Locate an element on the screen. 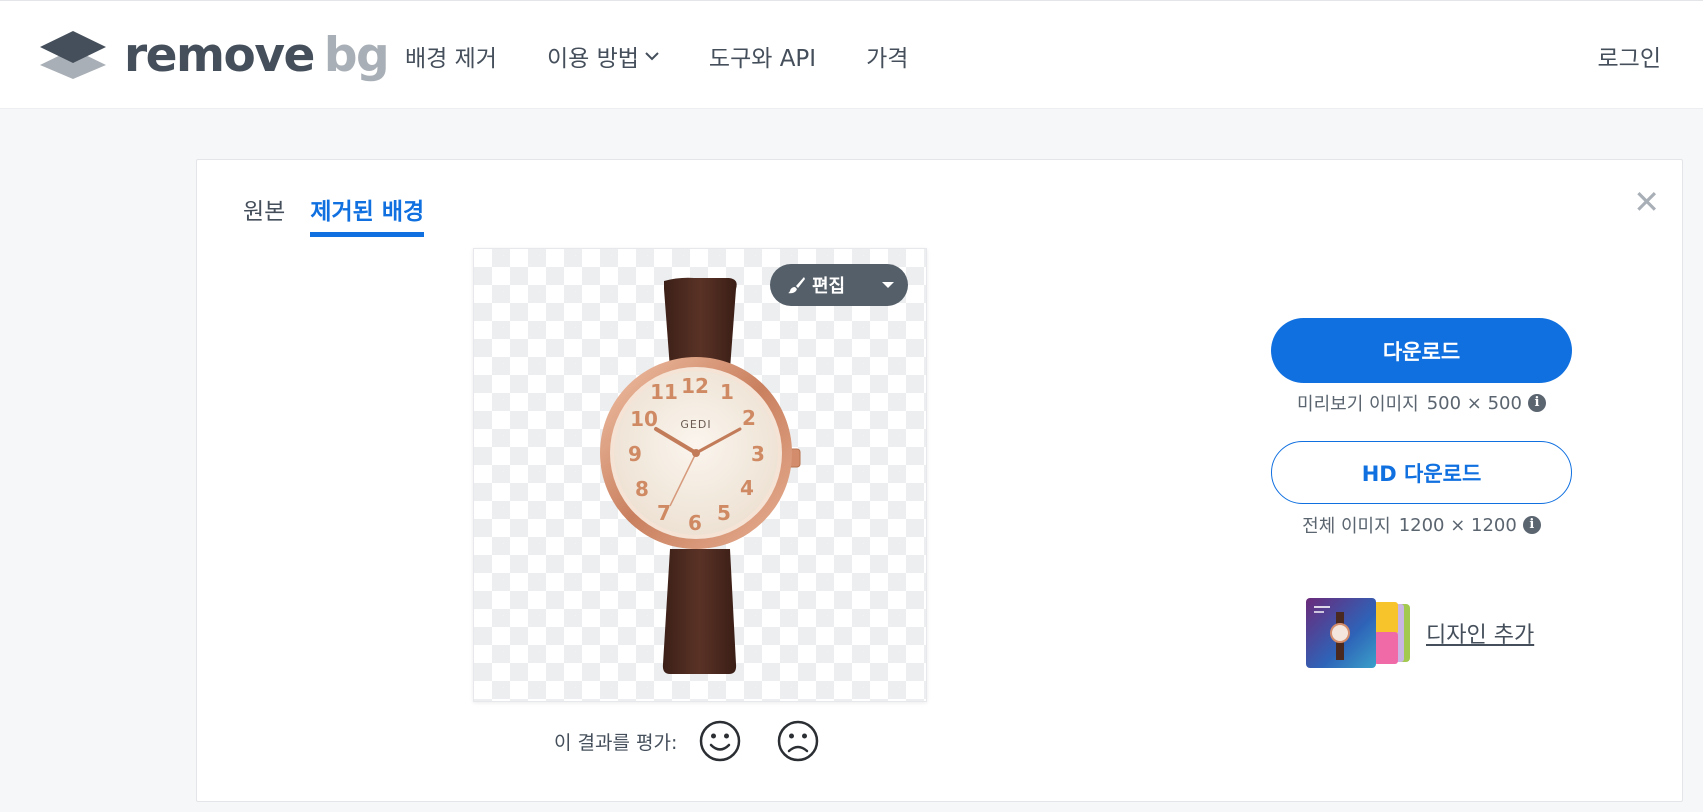 This screenshot has height=812, width=1703. full-image-info: 전체 이미지 1200 × 1200 i is located at coordinates (1421, 525).